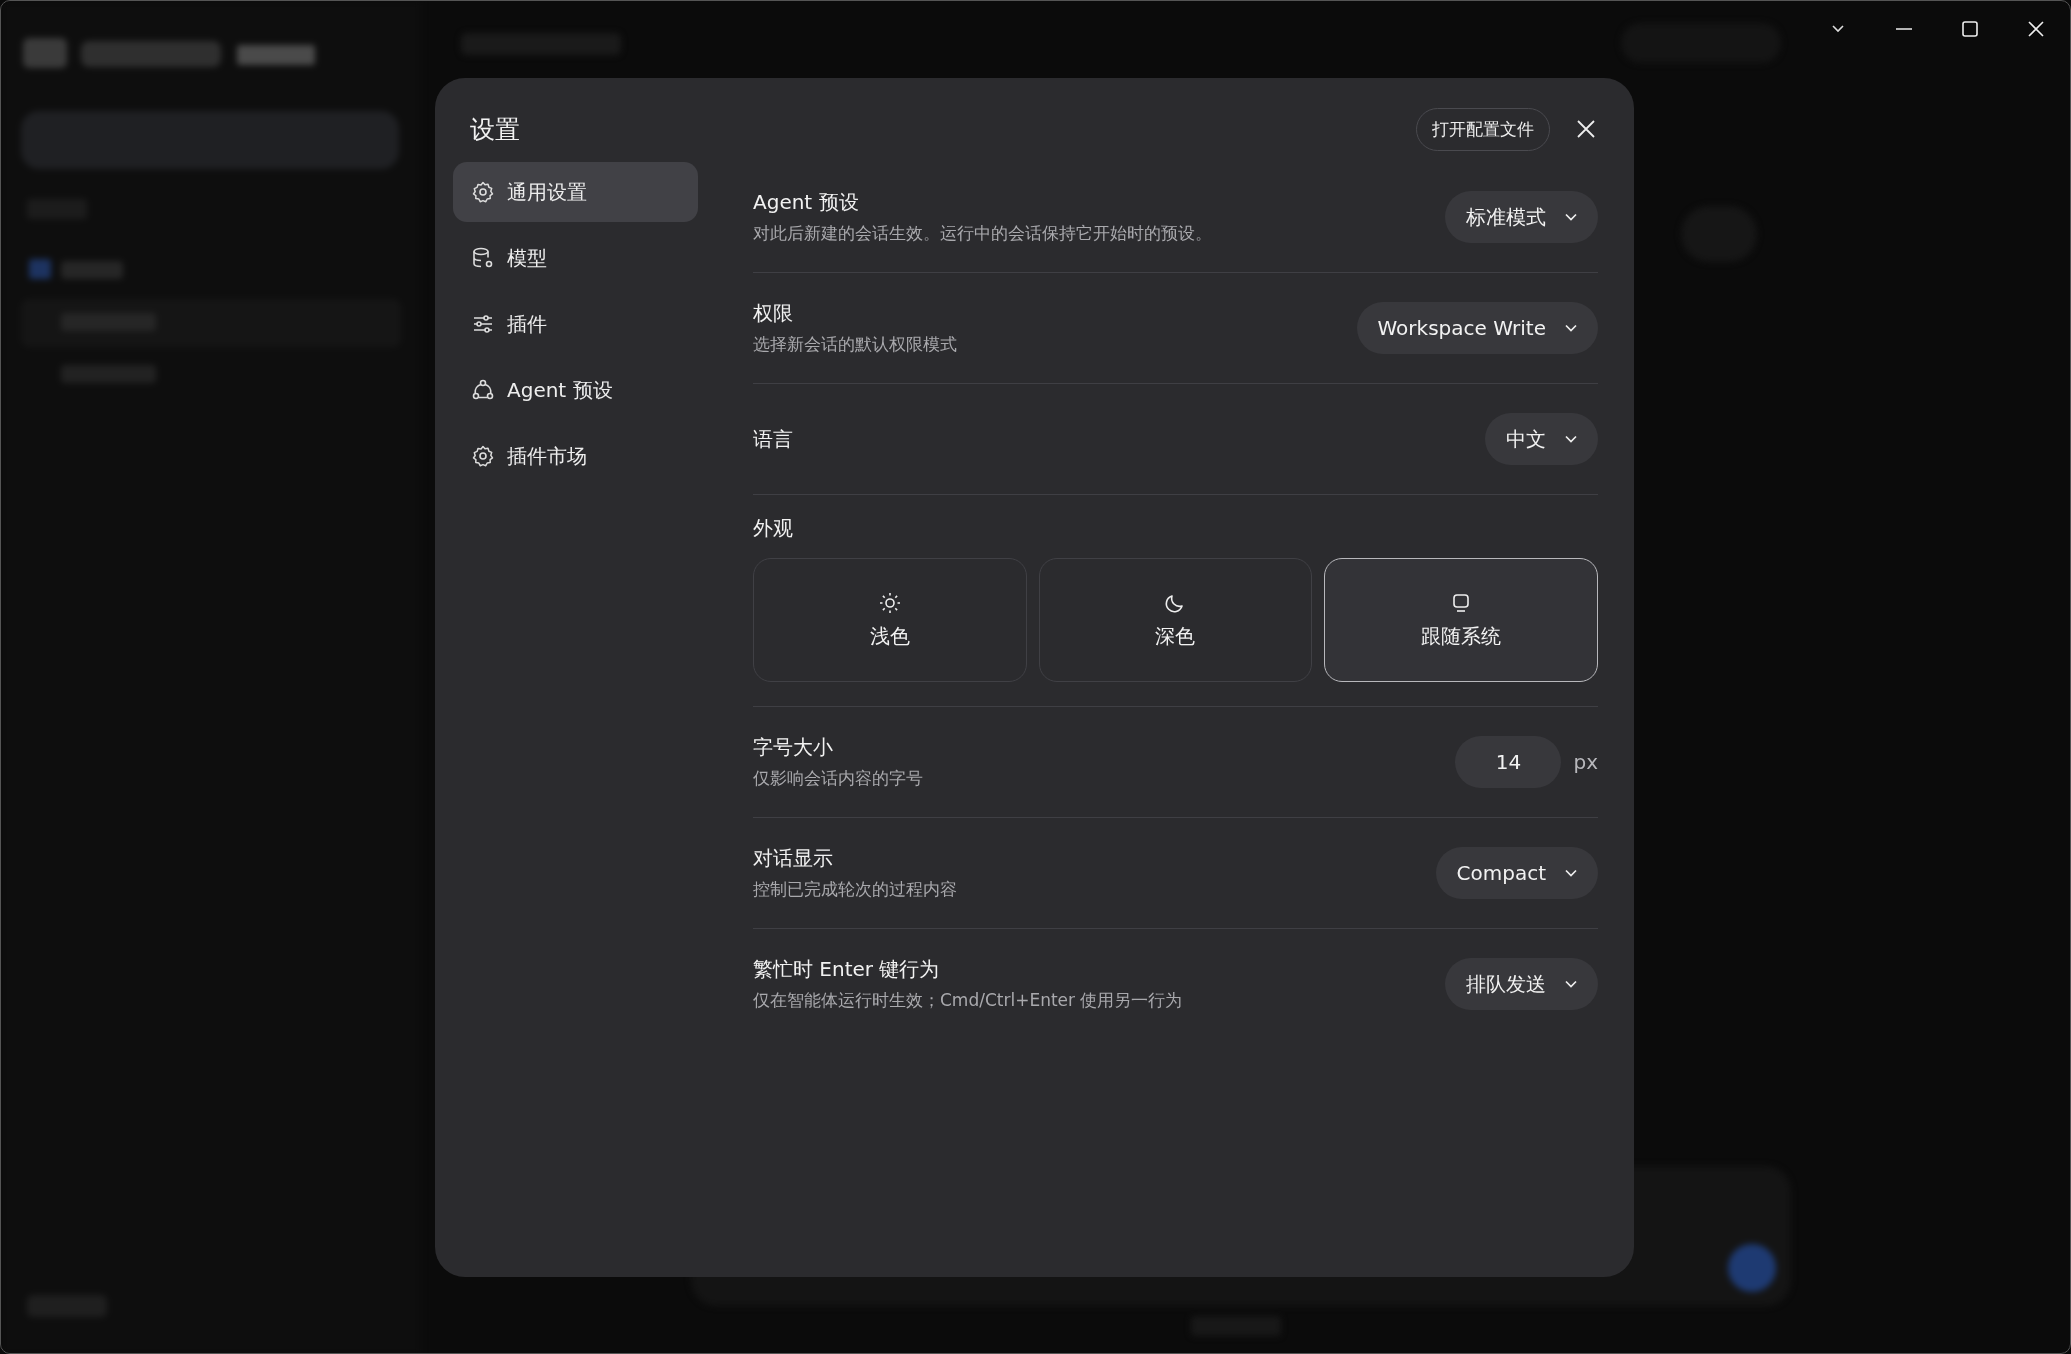 The height and width of the screenshot is (1354, 2071). What do you see at coordinates (773, 439) in the screenshot?
I see `setting-label: 语言` at bounding box center [773, 439].